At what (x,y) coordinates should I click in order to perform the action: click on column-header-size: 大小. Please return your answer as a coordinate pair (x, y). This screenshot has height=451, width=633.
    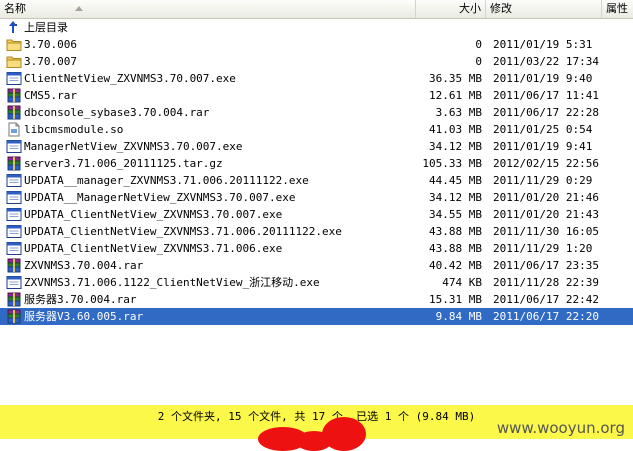
    Looking at the image, I should click on (451, 9).